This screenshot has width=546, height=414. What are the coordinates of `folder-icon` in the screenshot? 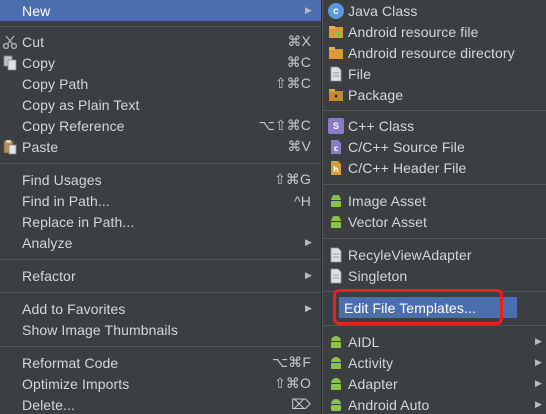 It's located at (336, 53).